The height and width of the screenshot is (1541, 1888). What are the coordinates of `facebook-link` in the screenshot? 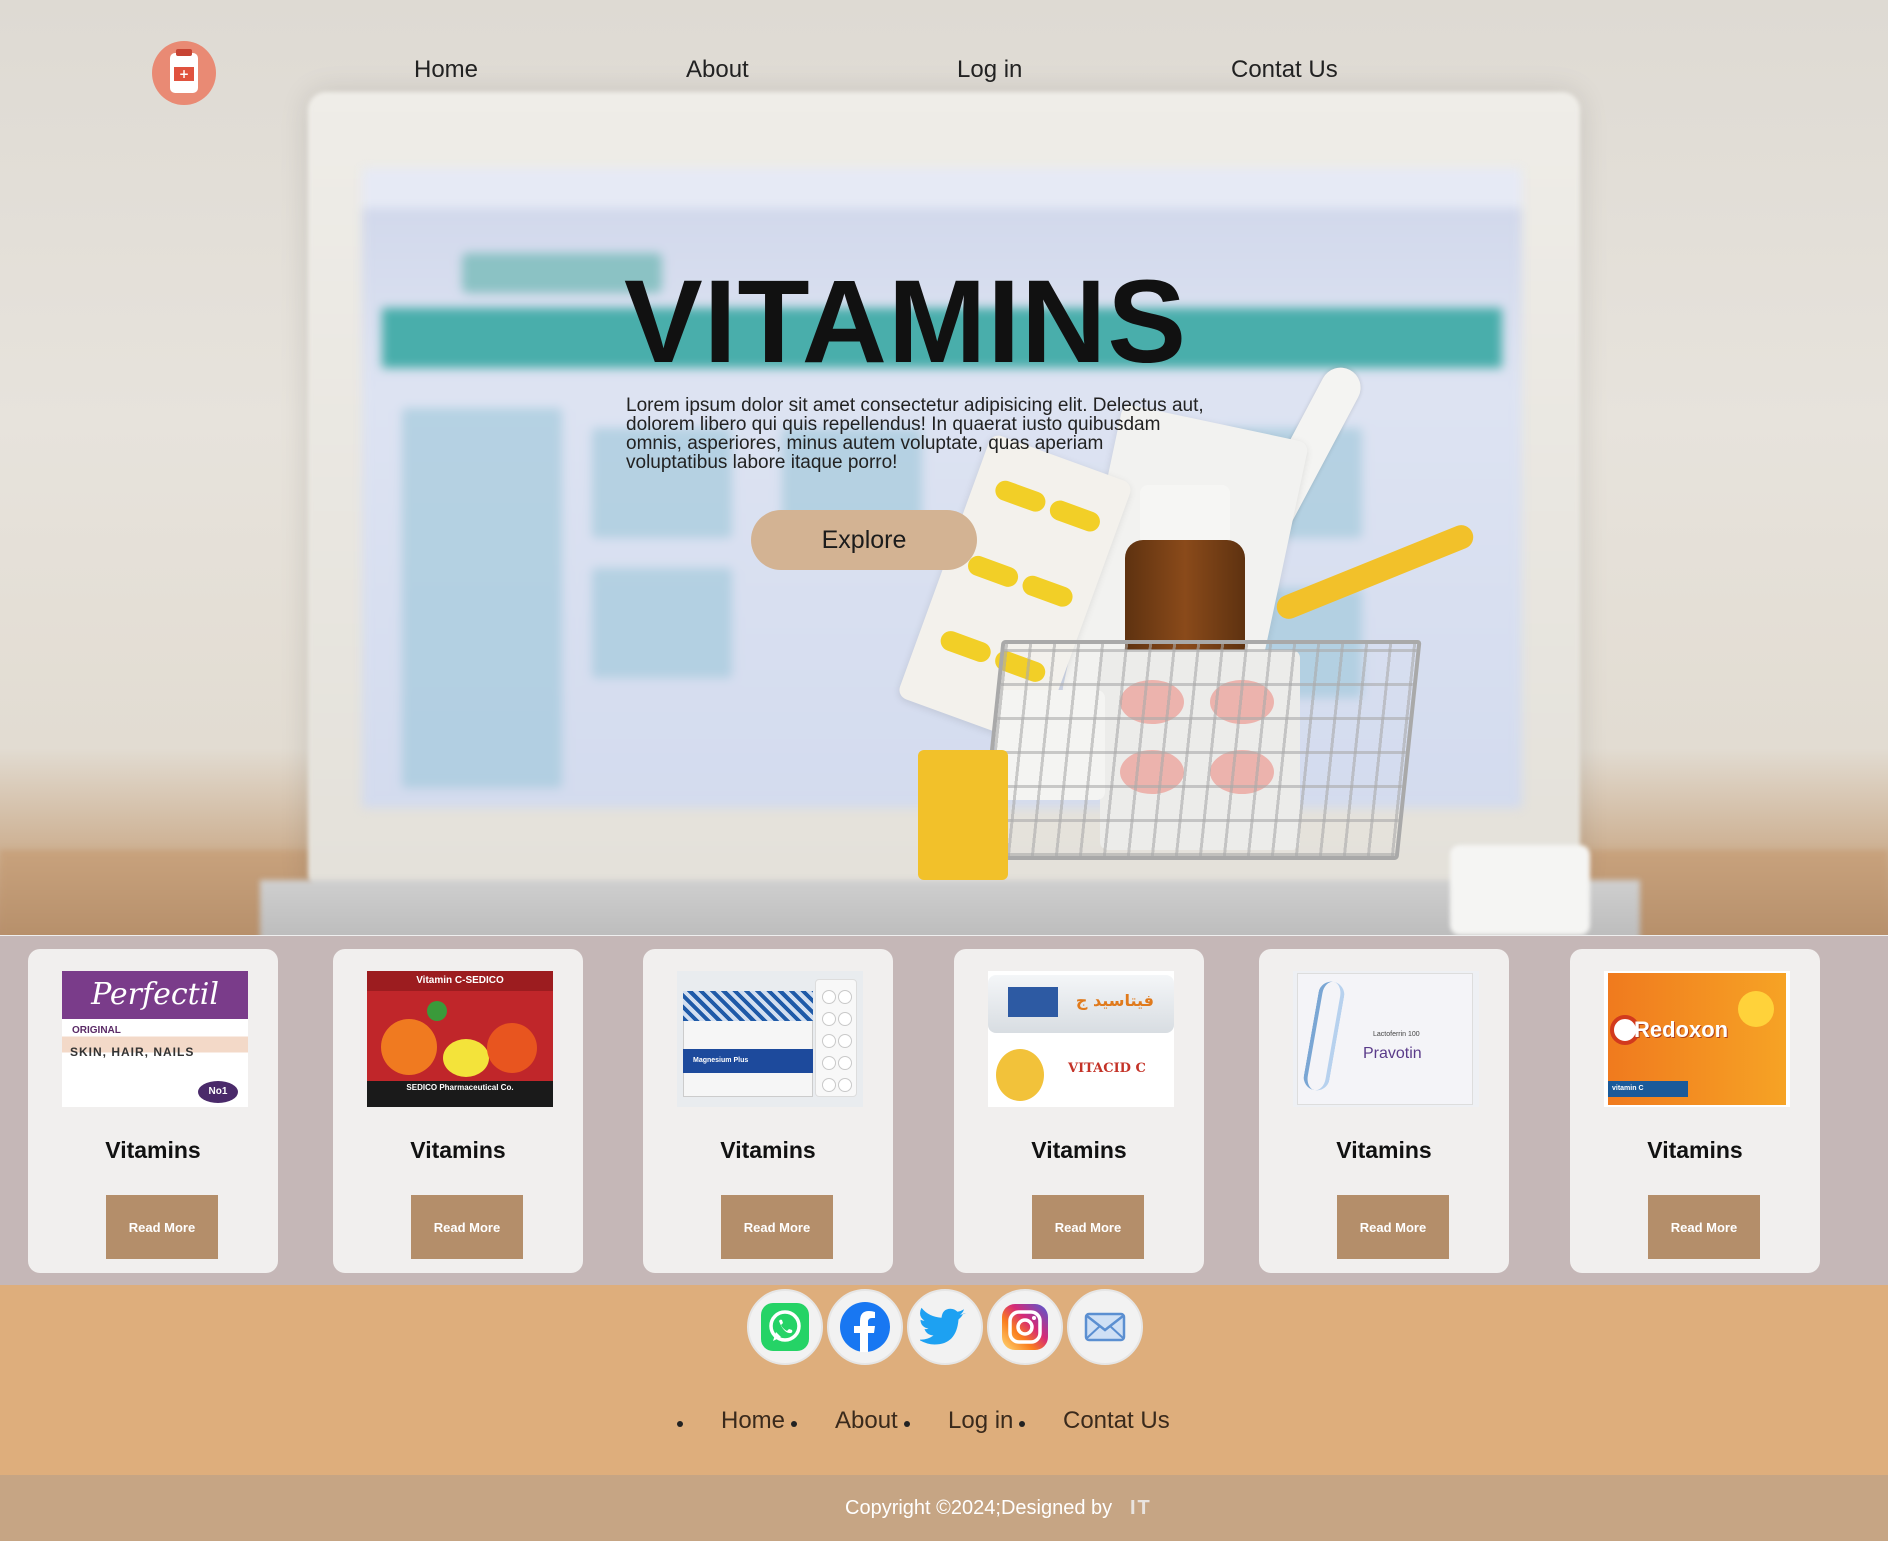 It's located at (865, 1327).